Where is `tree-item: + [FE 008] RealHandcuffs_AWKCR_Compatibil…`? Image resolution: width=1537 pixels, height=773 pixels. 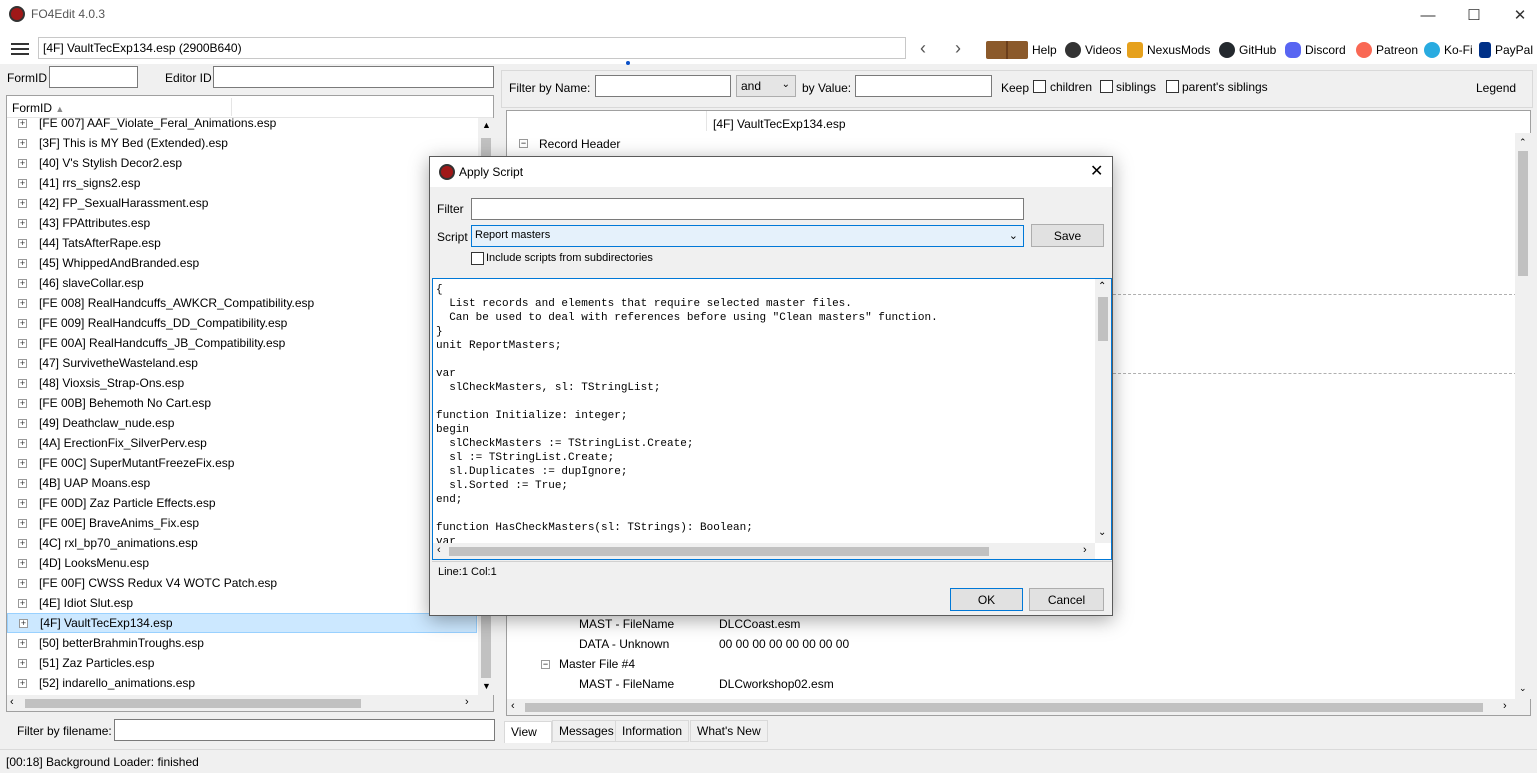 tree-item: + [FE 008] RealHandcuffs_AWKCR_Compatibil… is located at coordinates (242, 303).